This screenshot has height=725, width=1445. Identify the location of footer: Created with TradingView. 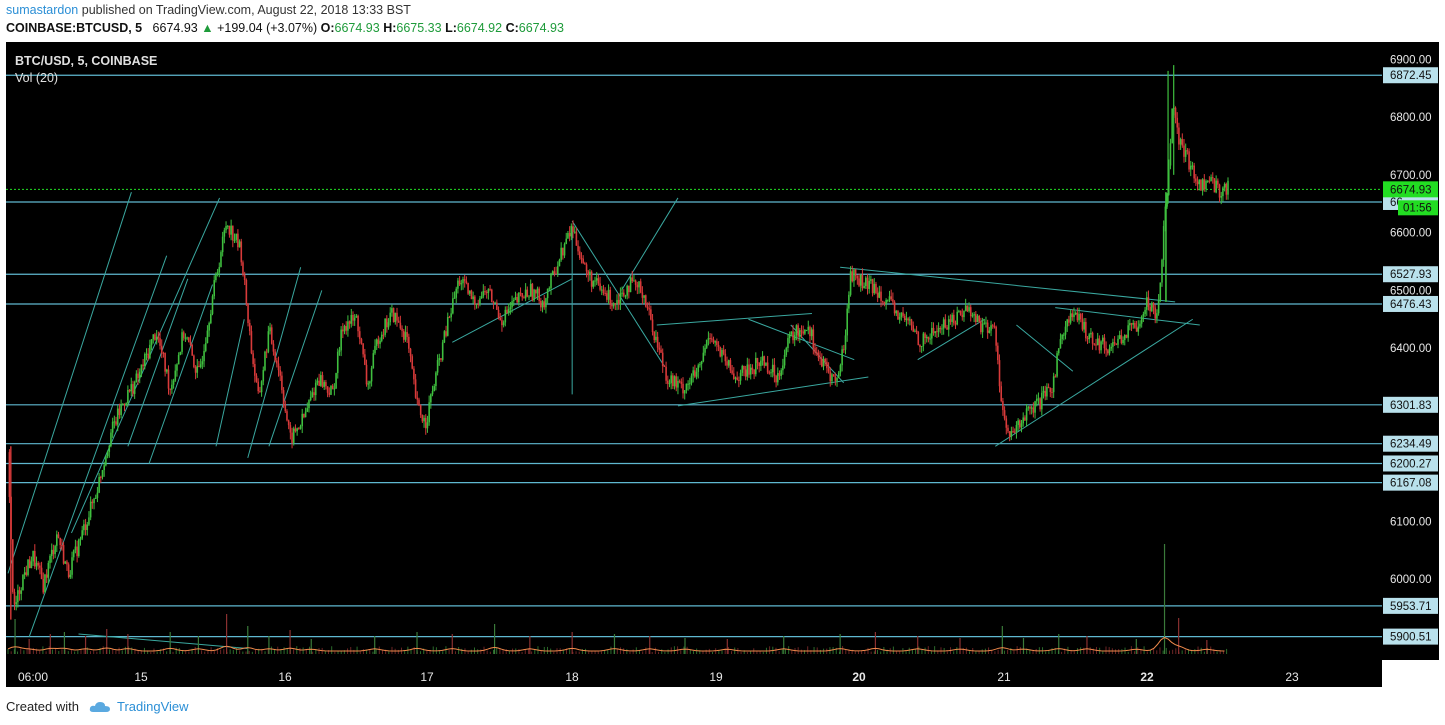
(97, 706).